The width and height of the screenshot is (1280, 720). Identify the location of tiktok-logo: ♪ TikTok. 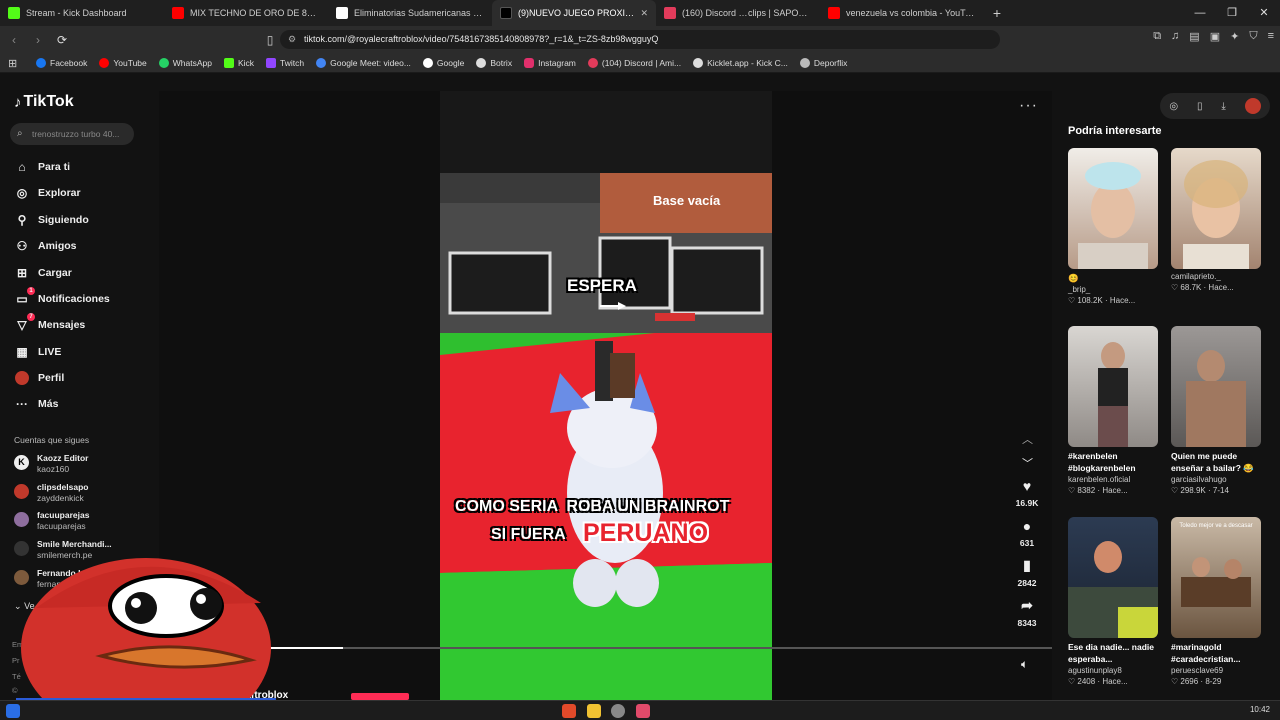
(44, 102).